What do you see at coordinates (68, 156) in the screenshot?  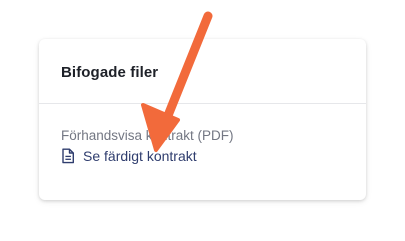 I see `document-icon` at bounding box center [68, 156].